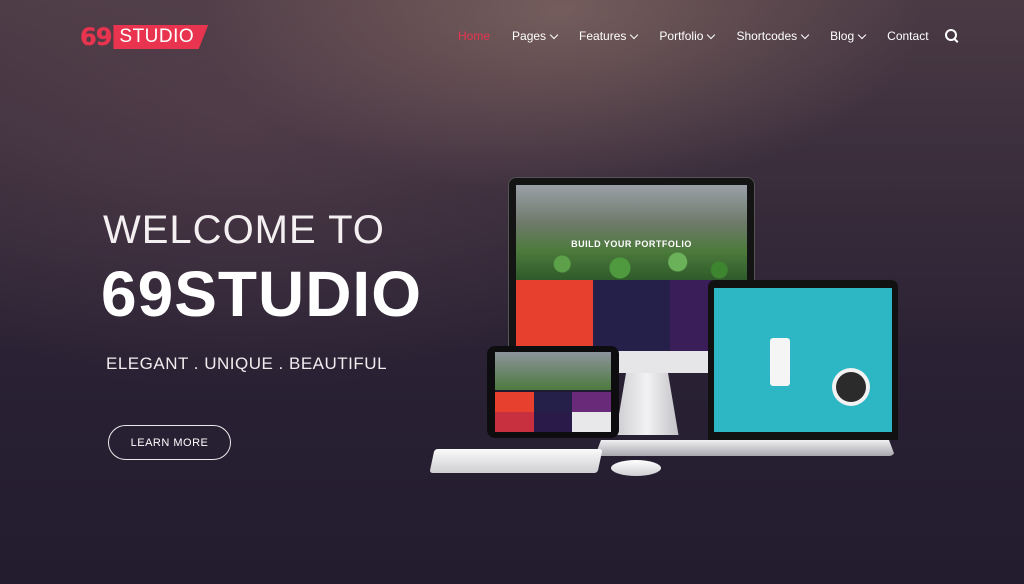  I want to click on nav-item-portfolio: Portfolio, so click(687, 36).